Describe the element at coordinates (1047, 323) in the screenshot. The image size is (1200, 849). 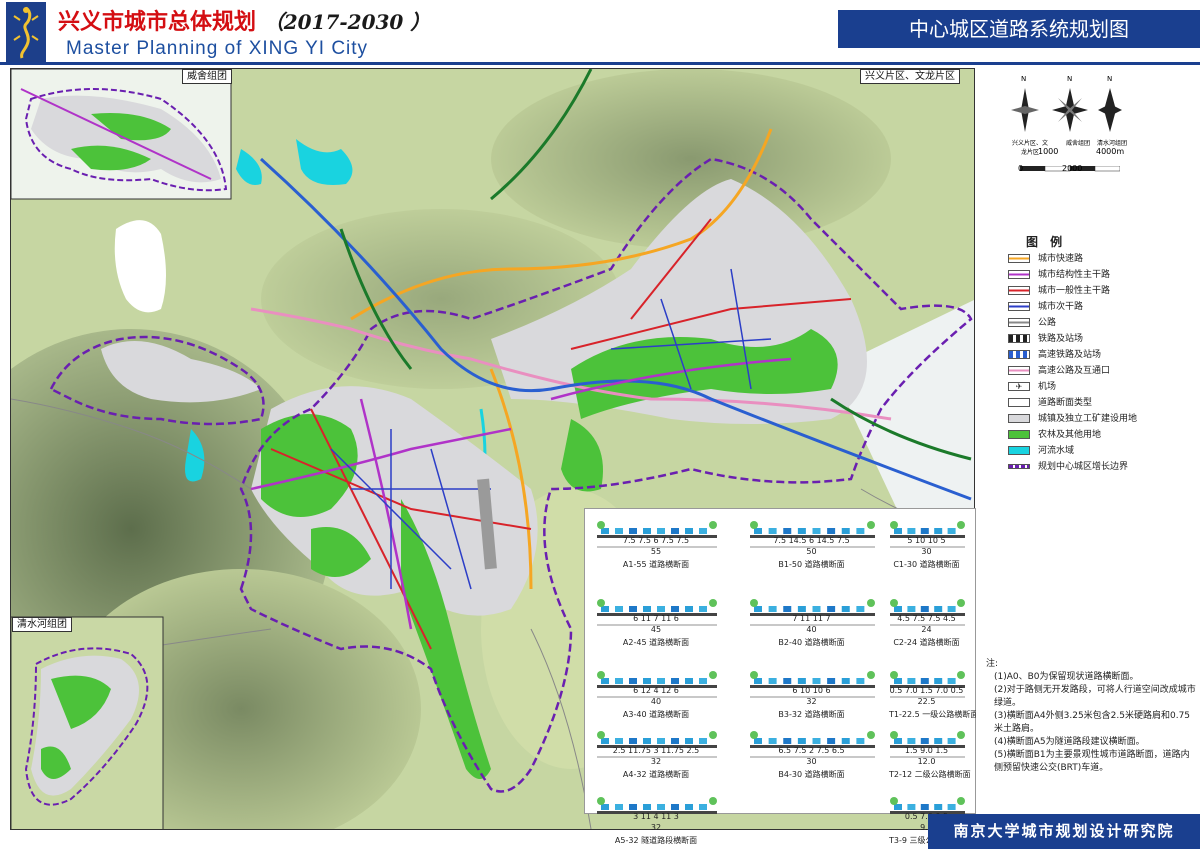
I see `legend-item-label: 公路` at that location.